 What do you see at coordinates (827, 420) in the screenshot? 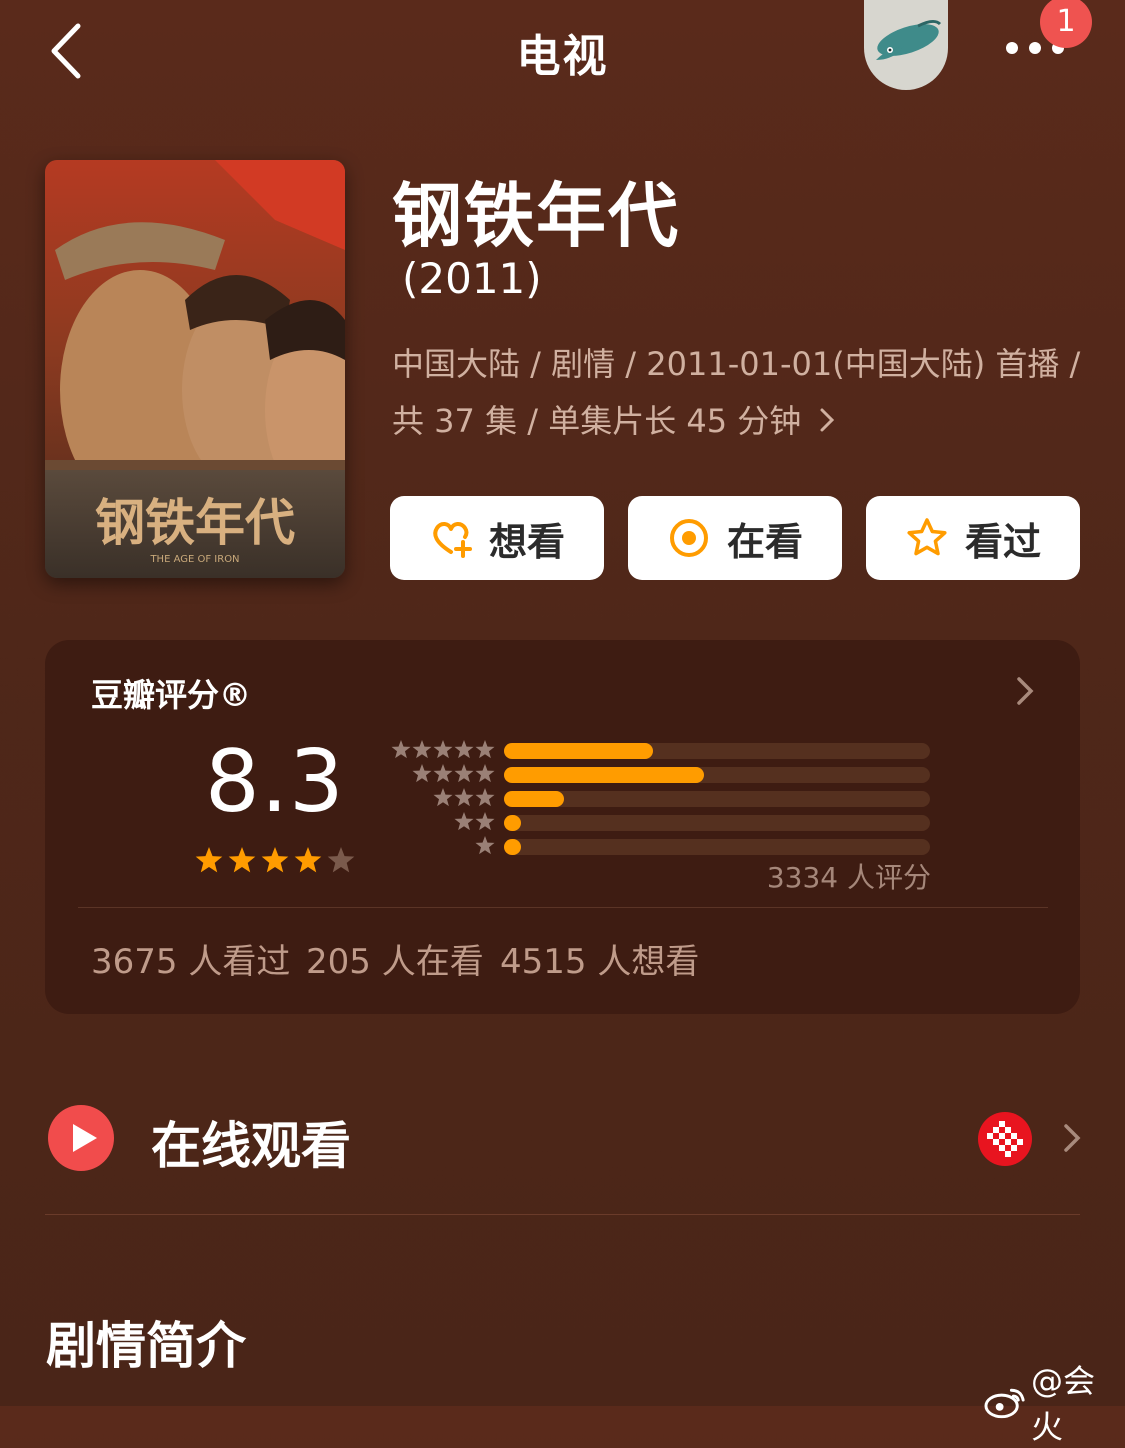
I see `meta-chevron-right-icon` at bounding box center [827, 420].